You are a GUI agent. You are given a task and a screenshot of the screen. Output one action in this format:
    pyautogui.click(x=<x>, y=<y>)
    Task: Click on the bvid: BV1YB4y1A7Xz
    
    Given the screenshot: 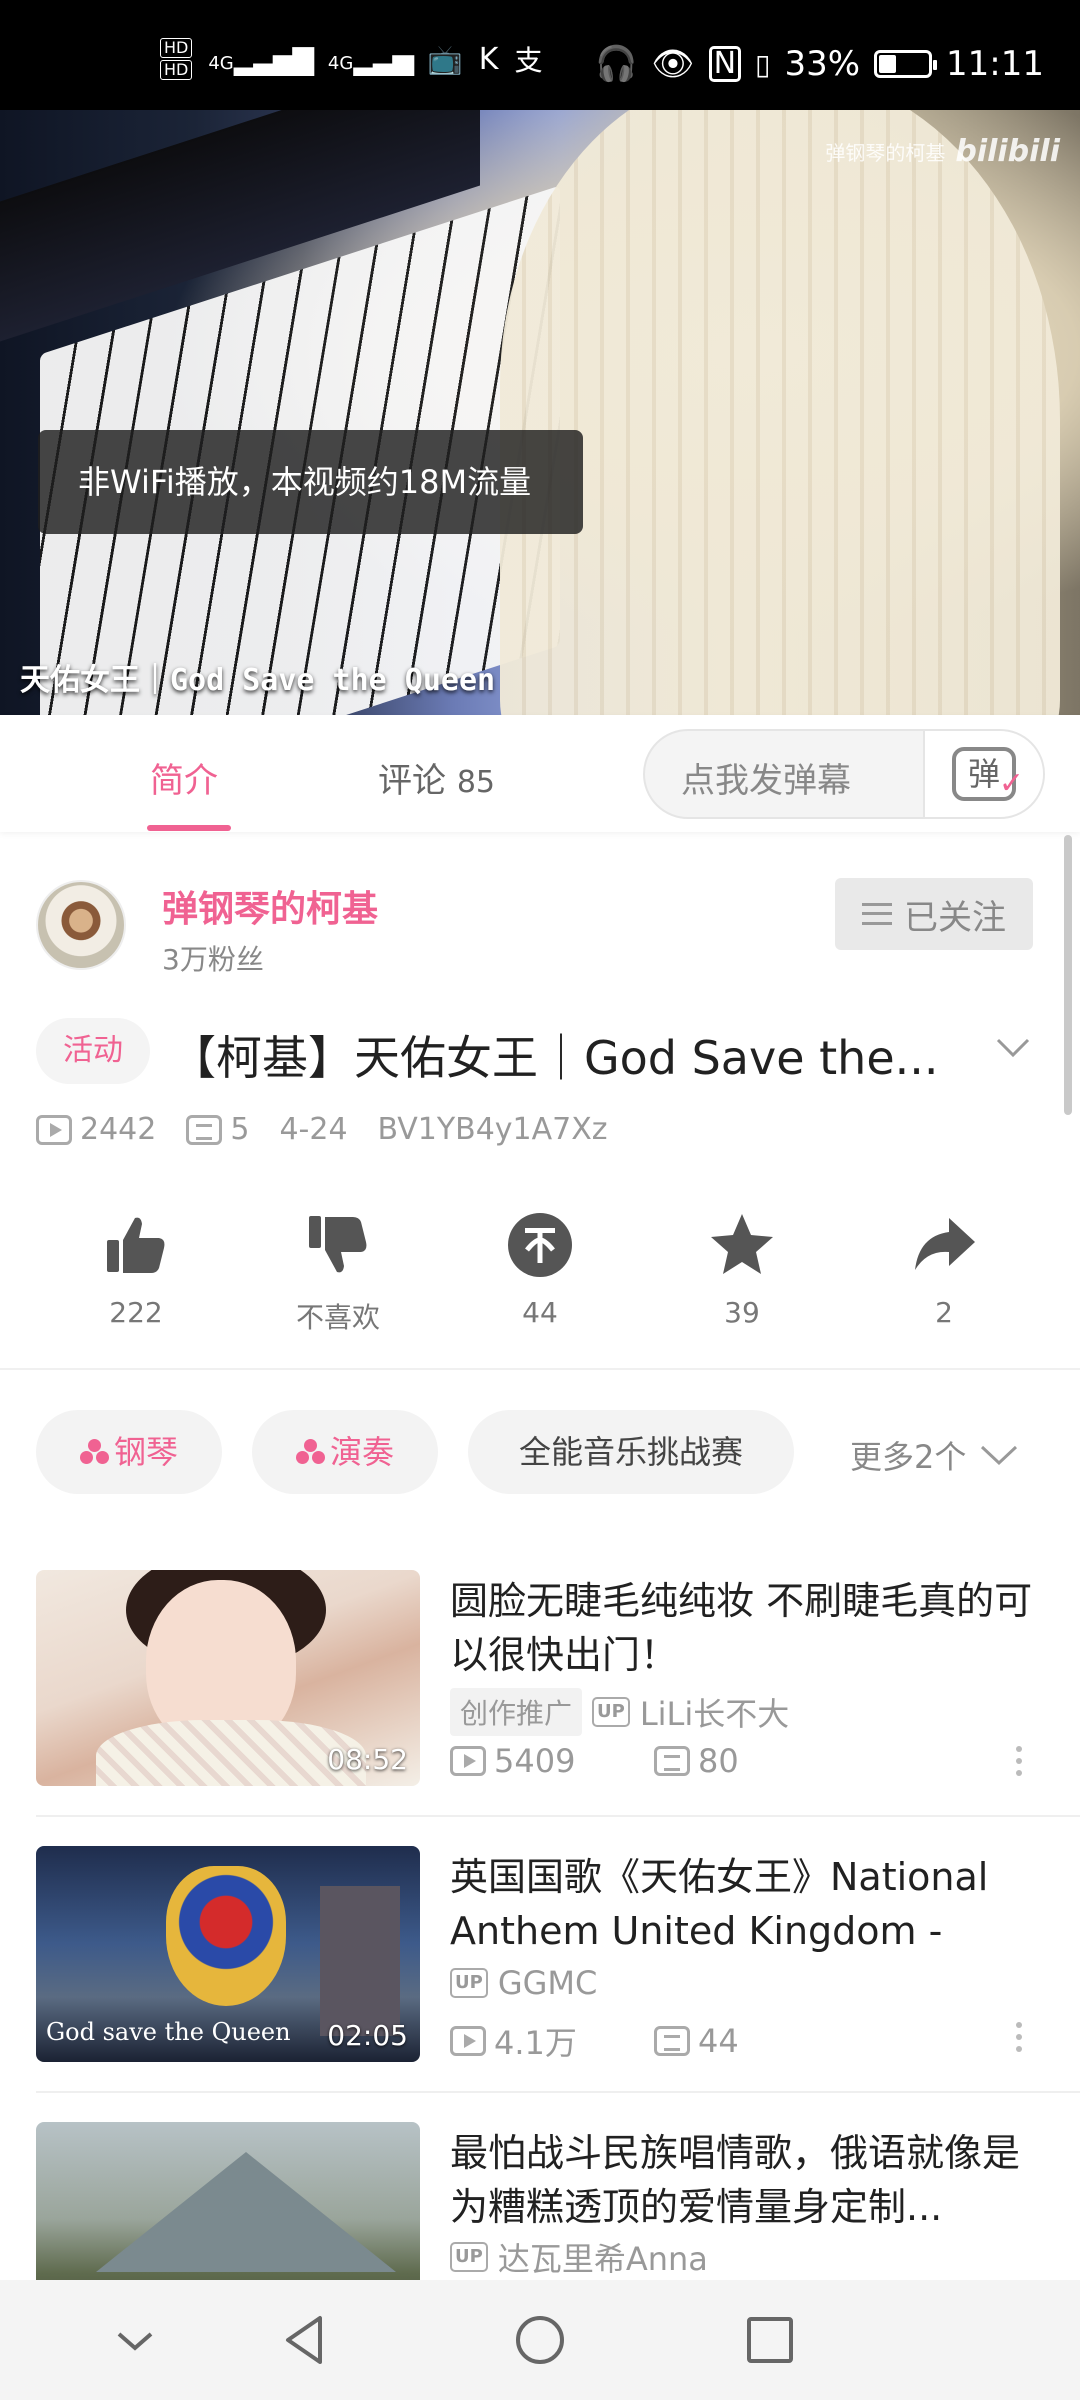 What is the action you would take?
    pyautogui.click(x=492, y=1129)
    